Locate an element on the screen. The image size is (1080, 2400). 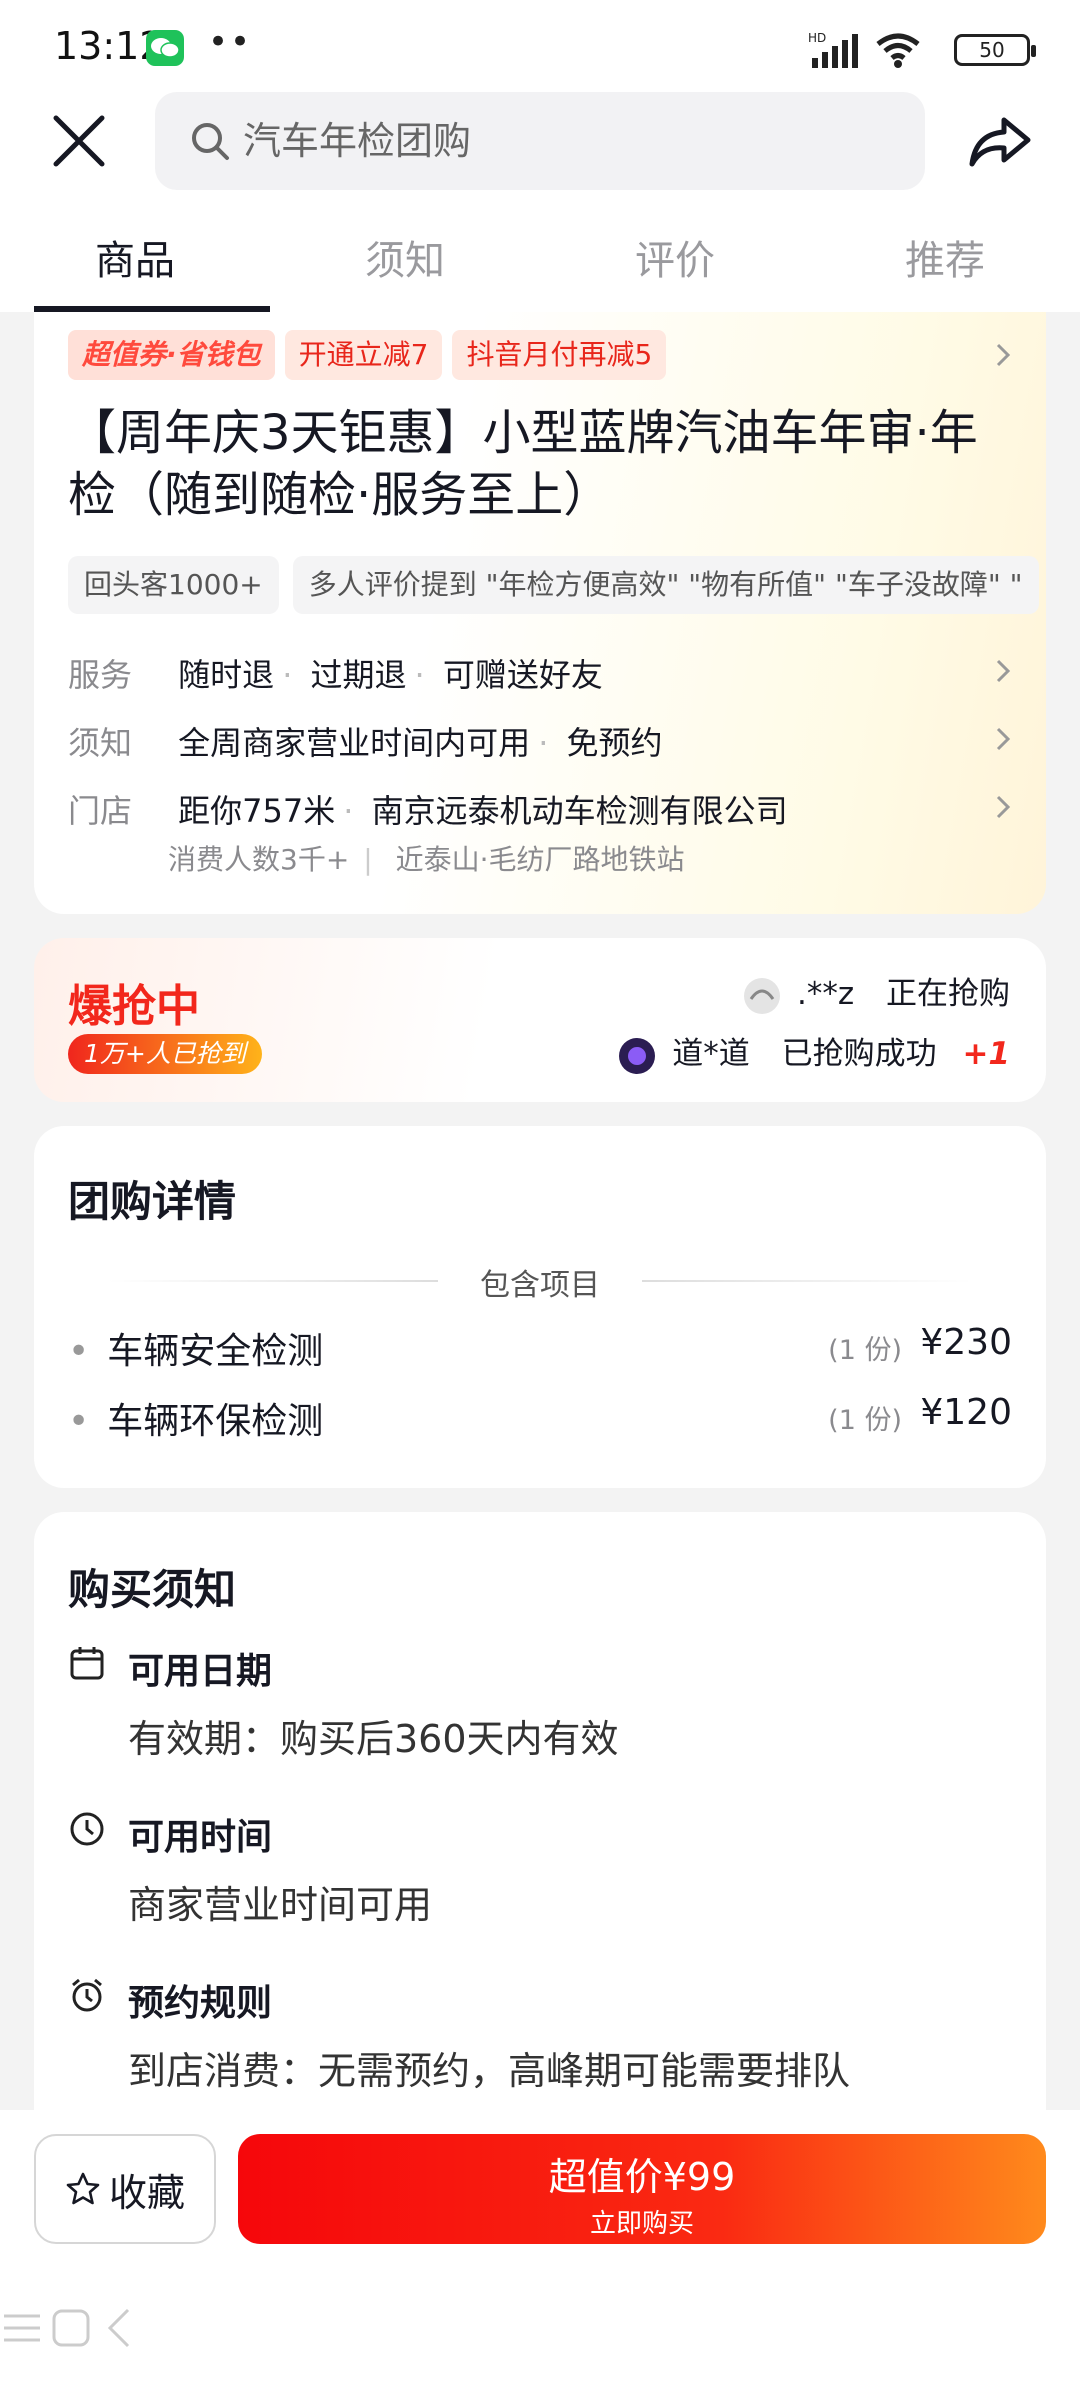
signal-icon: HD is located at coordinates (833, 49).